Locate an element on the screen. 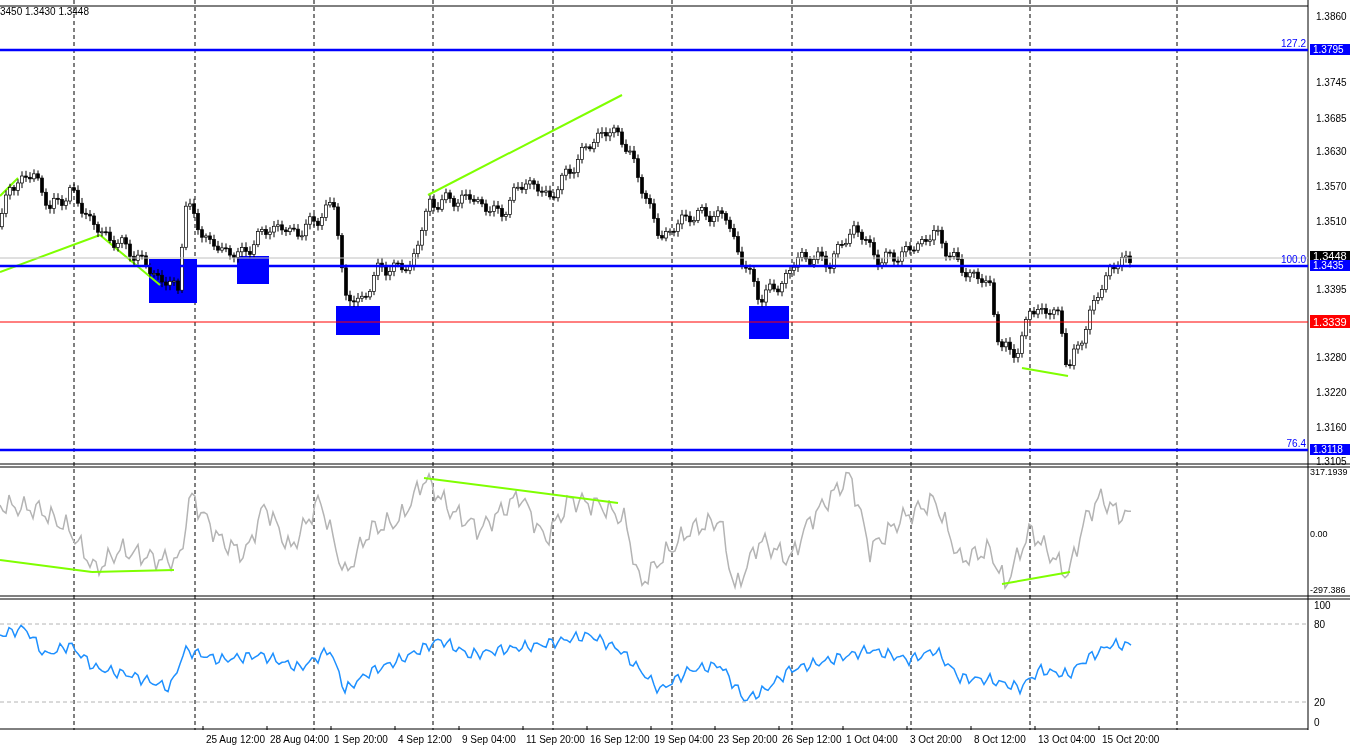 The width and height of the screenshot is (1350, 750). time-axis-label: 3 Oct 20:00 is located at coordinates (936, 740).